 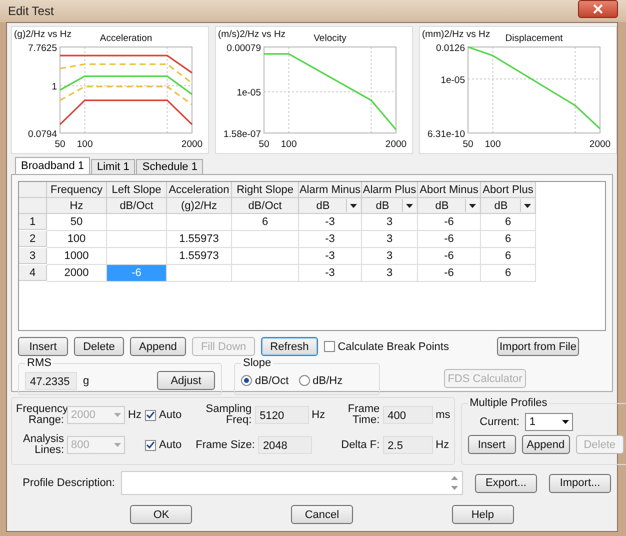 What do you see at coordinates (158, 346) in the screenshot?
I see `grid-button: Append` at bounding box center [158, 346].